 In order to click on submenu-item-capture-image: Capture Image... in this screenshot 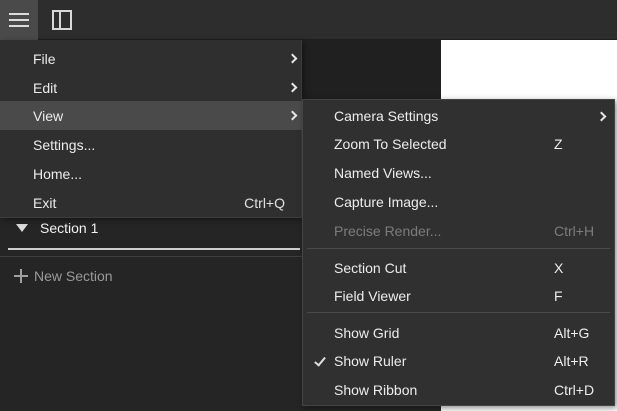, I will do `click(458, 202)`.